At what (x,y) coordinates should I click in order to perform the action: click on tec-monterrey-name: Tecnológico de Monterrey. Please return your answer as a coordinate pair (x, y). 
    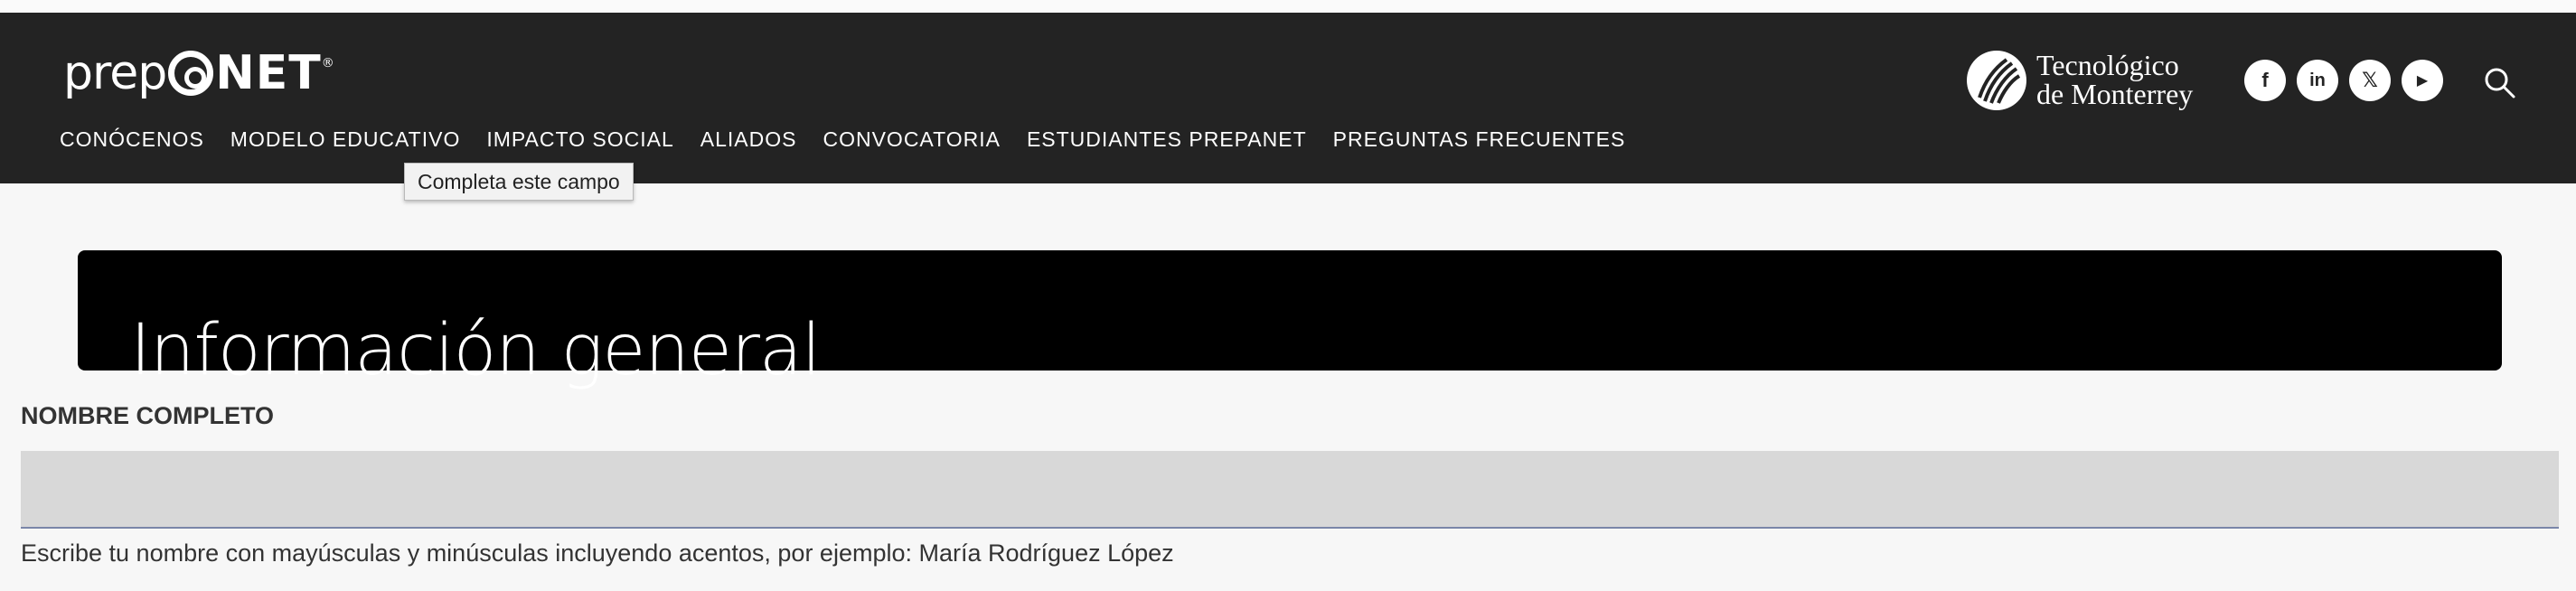
    Looking at the image, I should click on (2115, 79).